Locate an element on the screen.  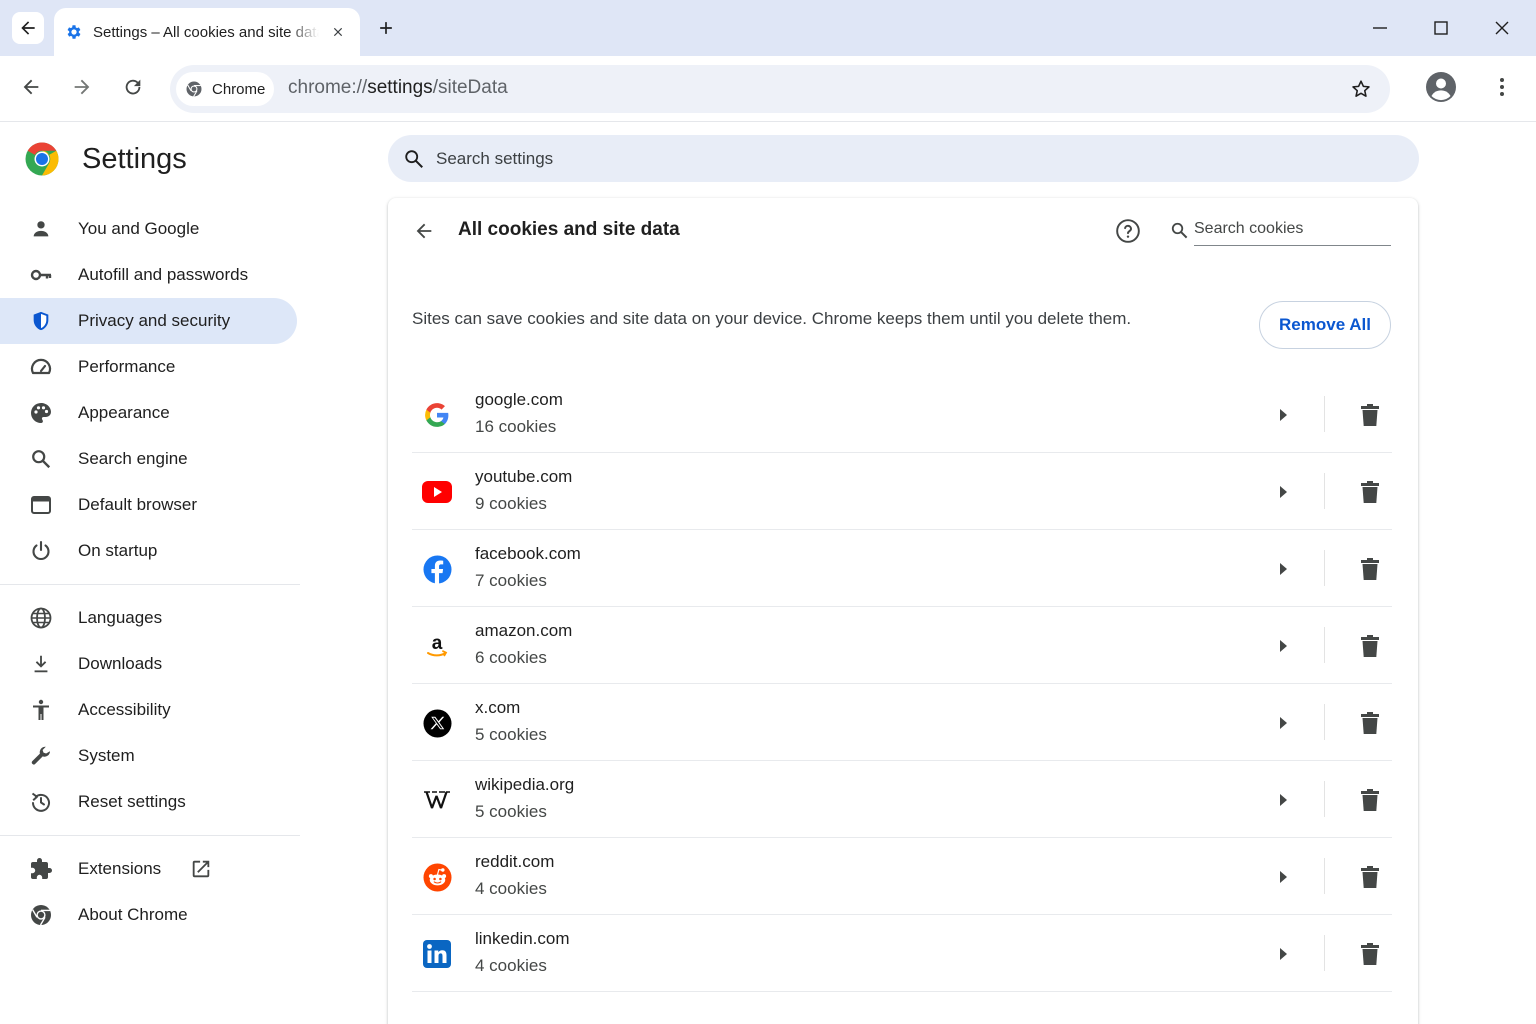
close-window-button is located at coordinates (1502, 28).